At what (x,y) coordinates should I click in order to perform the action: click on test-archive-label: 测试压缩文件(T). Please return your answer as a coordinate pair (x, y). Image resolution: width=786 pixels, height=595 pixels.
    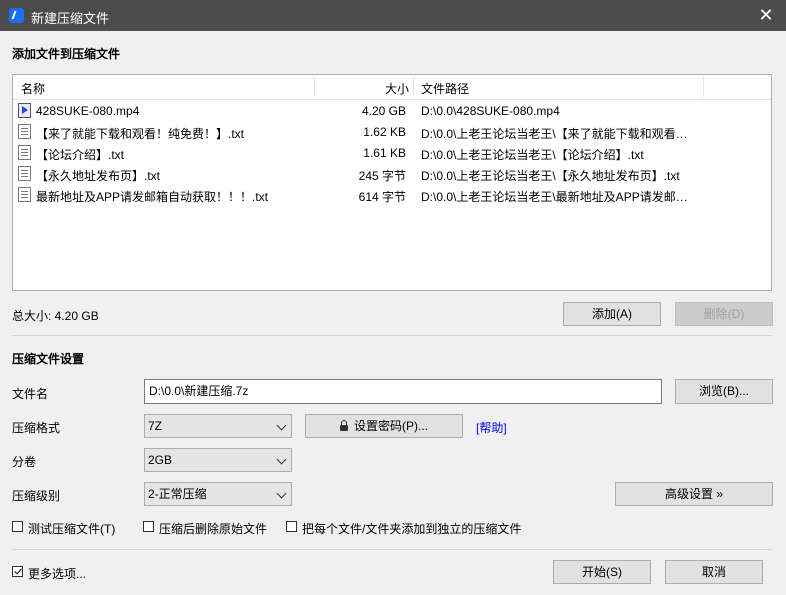
    Looking at the image, I should click on (72, 529).